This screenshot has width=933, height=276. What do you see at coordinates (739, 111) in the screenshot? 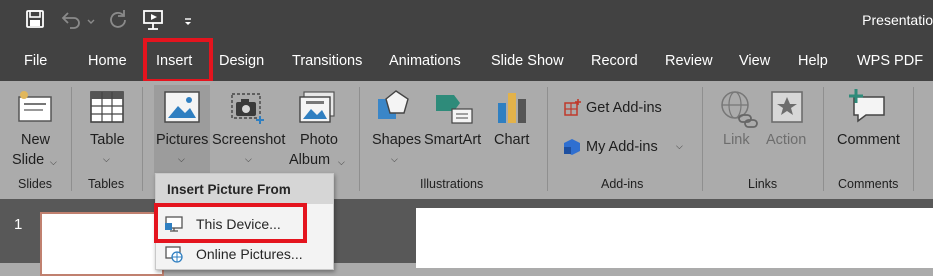
I see `link-icon` at bounding box center [739, 111].